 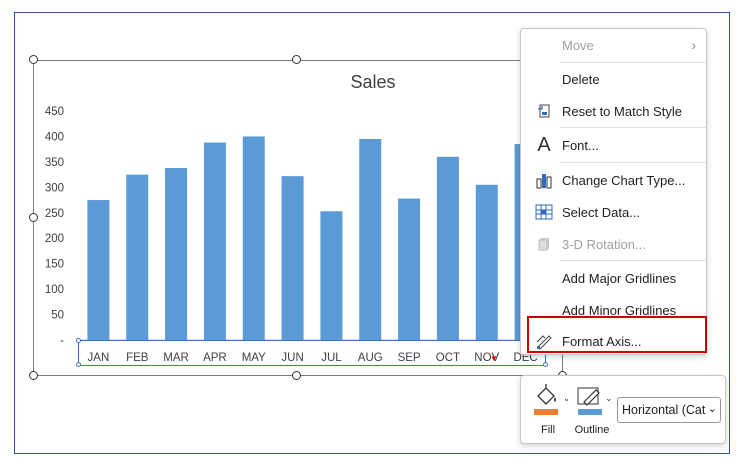 What do you see at coordinates (54, 265) in the screenshot?
I see `y-tick-label: 150` at bounding box center [54, 265].